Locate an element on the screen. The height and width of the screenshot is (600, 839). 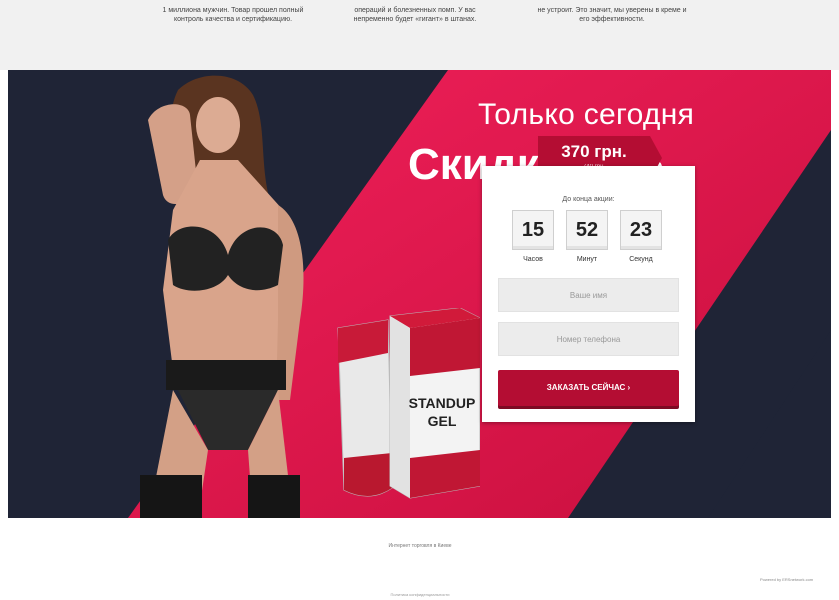
order-now-button: ЗАКАЗАТЬ СЕЙЧАС › is located at coordinates (588, 388).